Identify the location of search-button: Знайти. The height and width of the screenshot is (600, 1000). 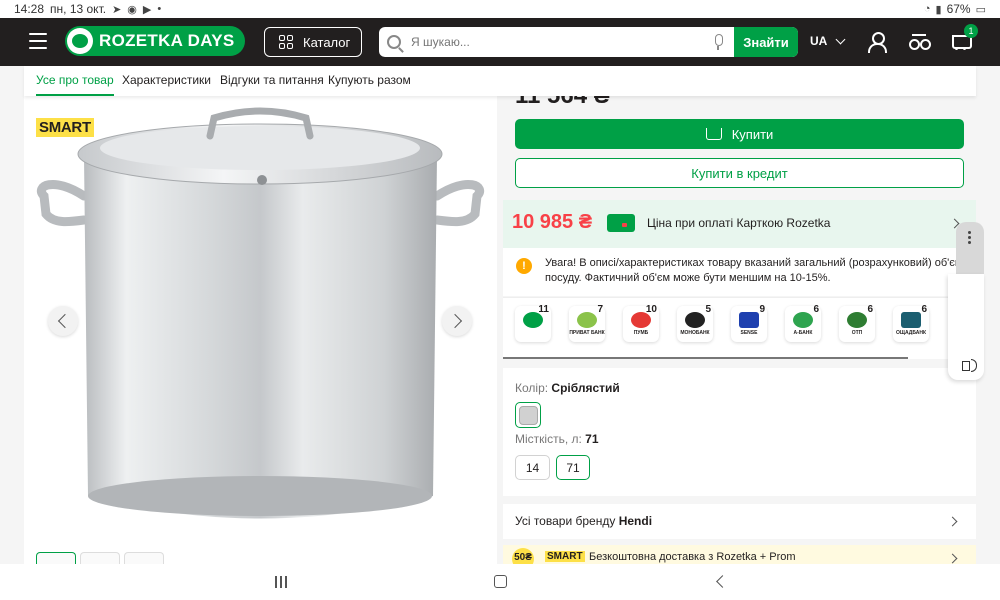
(766, 42).